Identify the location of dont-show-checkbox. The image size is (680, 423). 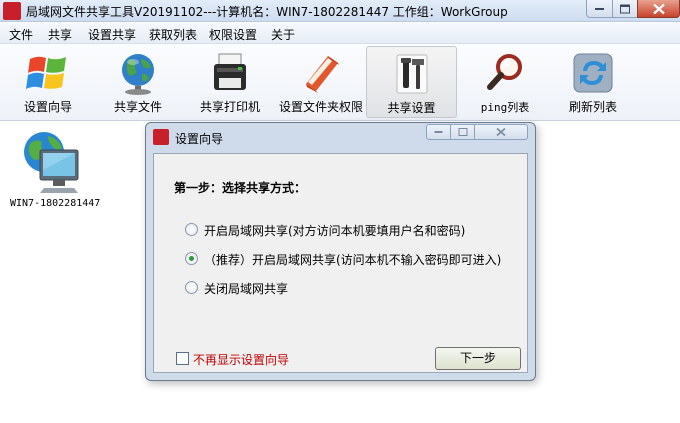
(182, 358).